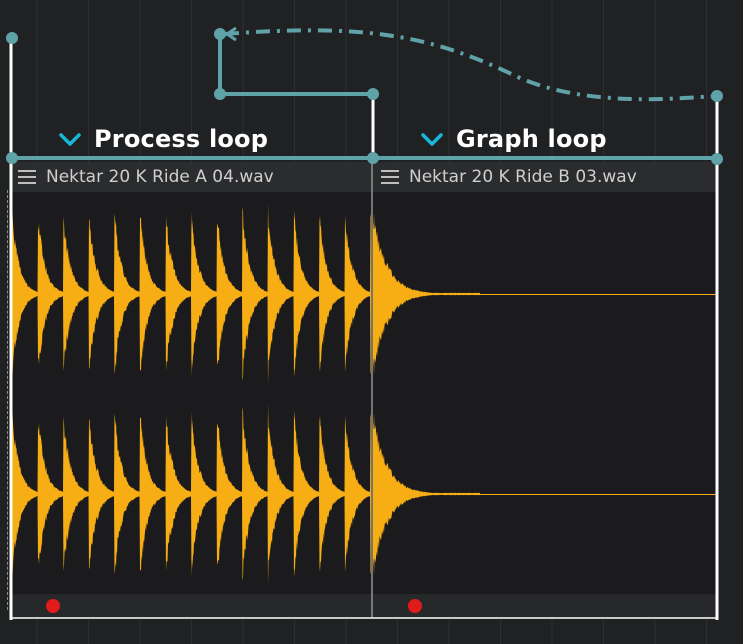 This screenshot has width=743, height=644. I want to click on routing-bracket, so click(295, 65).